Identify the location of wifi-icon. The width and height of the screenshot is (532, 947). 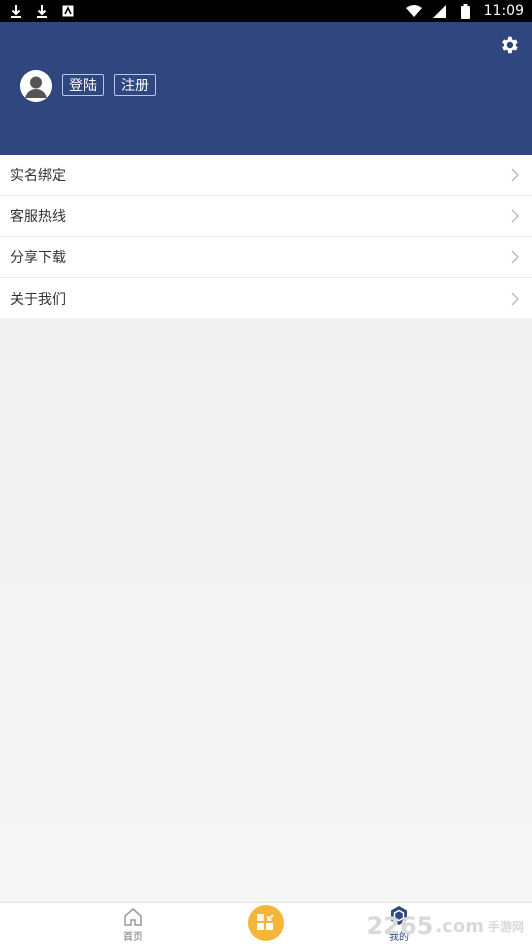
(413, 11).